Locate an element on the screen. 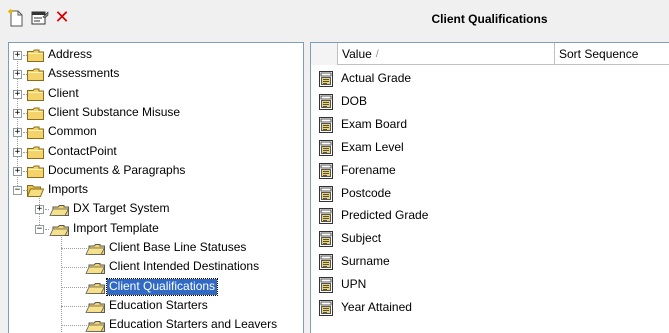 Image resolution: width=669 pixels, height=333 pixels. tree-item: + Client Substance Misuse is located at coordinates (156, 113).